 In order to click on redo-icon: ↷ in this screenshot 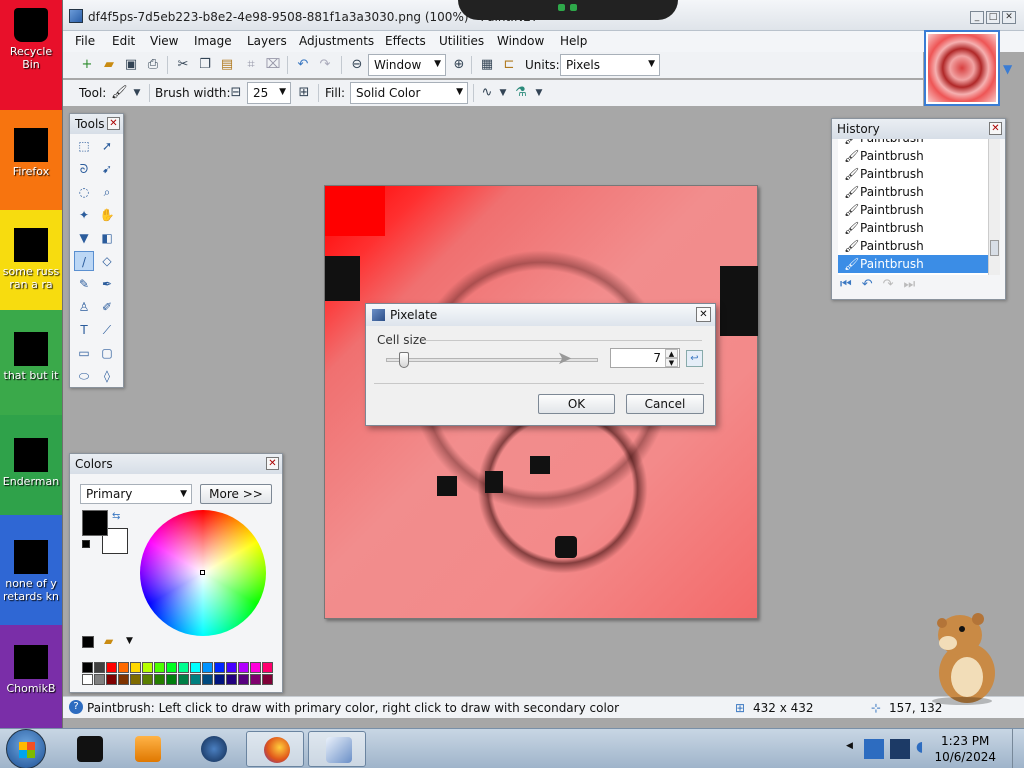, I will do `click(325, 65)`.